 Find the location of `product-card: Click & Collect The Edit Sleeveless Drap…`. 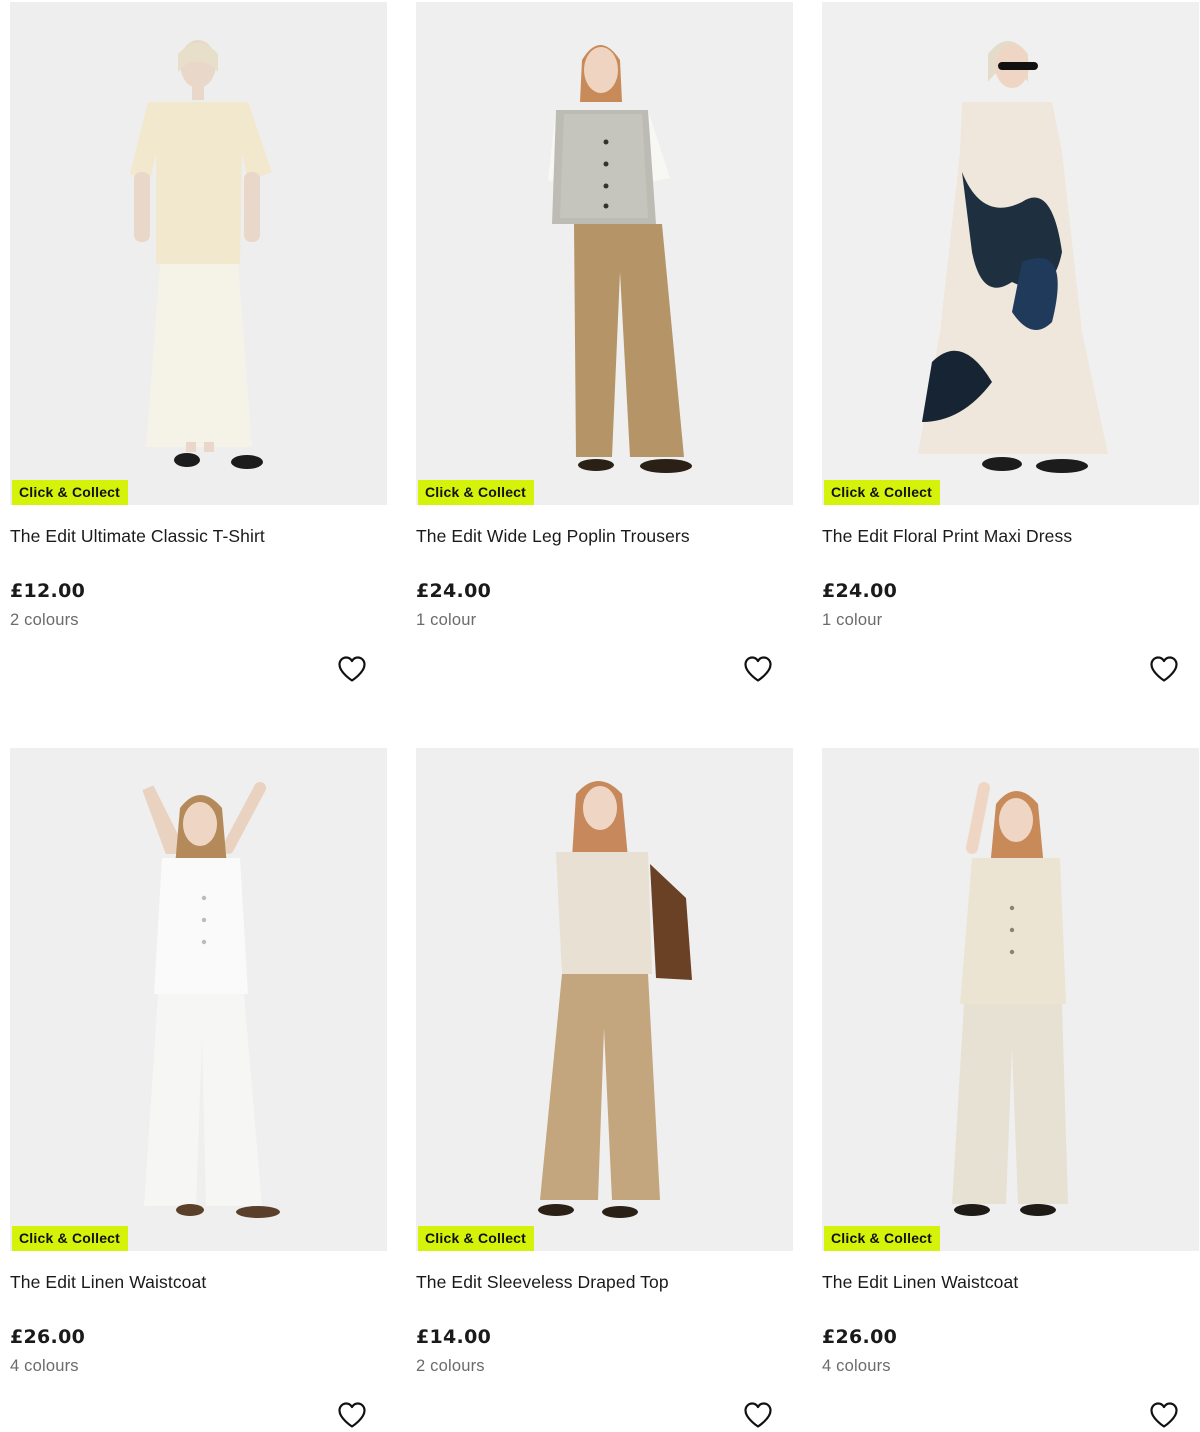

product-card: Click & Collect The Edit Sleeveless Drap… is located at coordinates (604, 1088).